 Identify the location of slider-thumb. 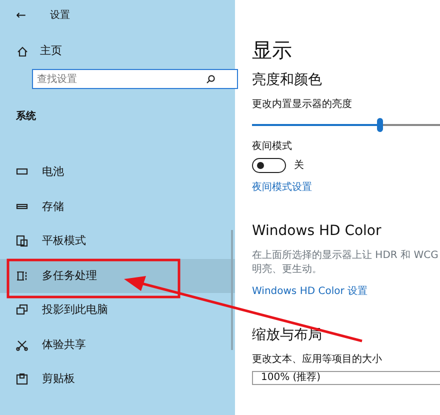
(380, 125).